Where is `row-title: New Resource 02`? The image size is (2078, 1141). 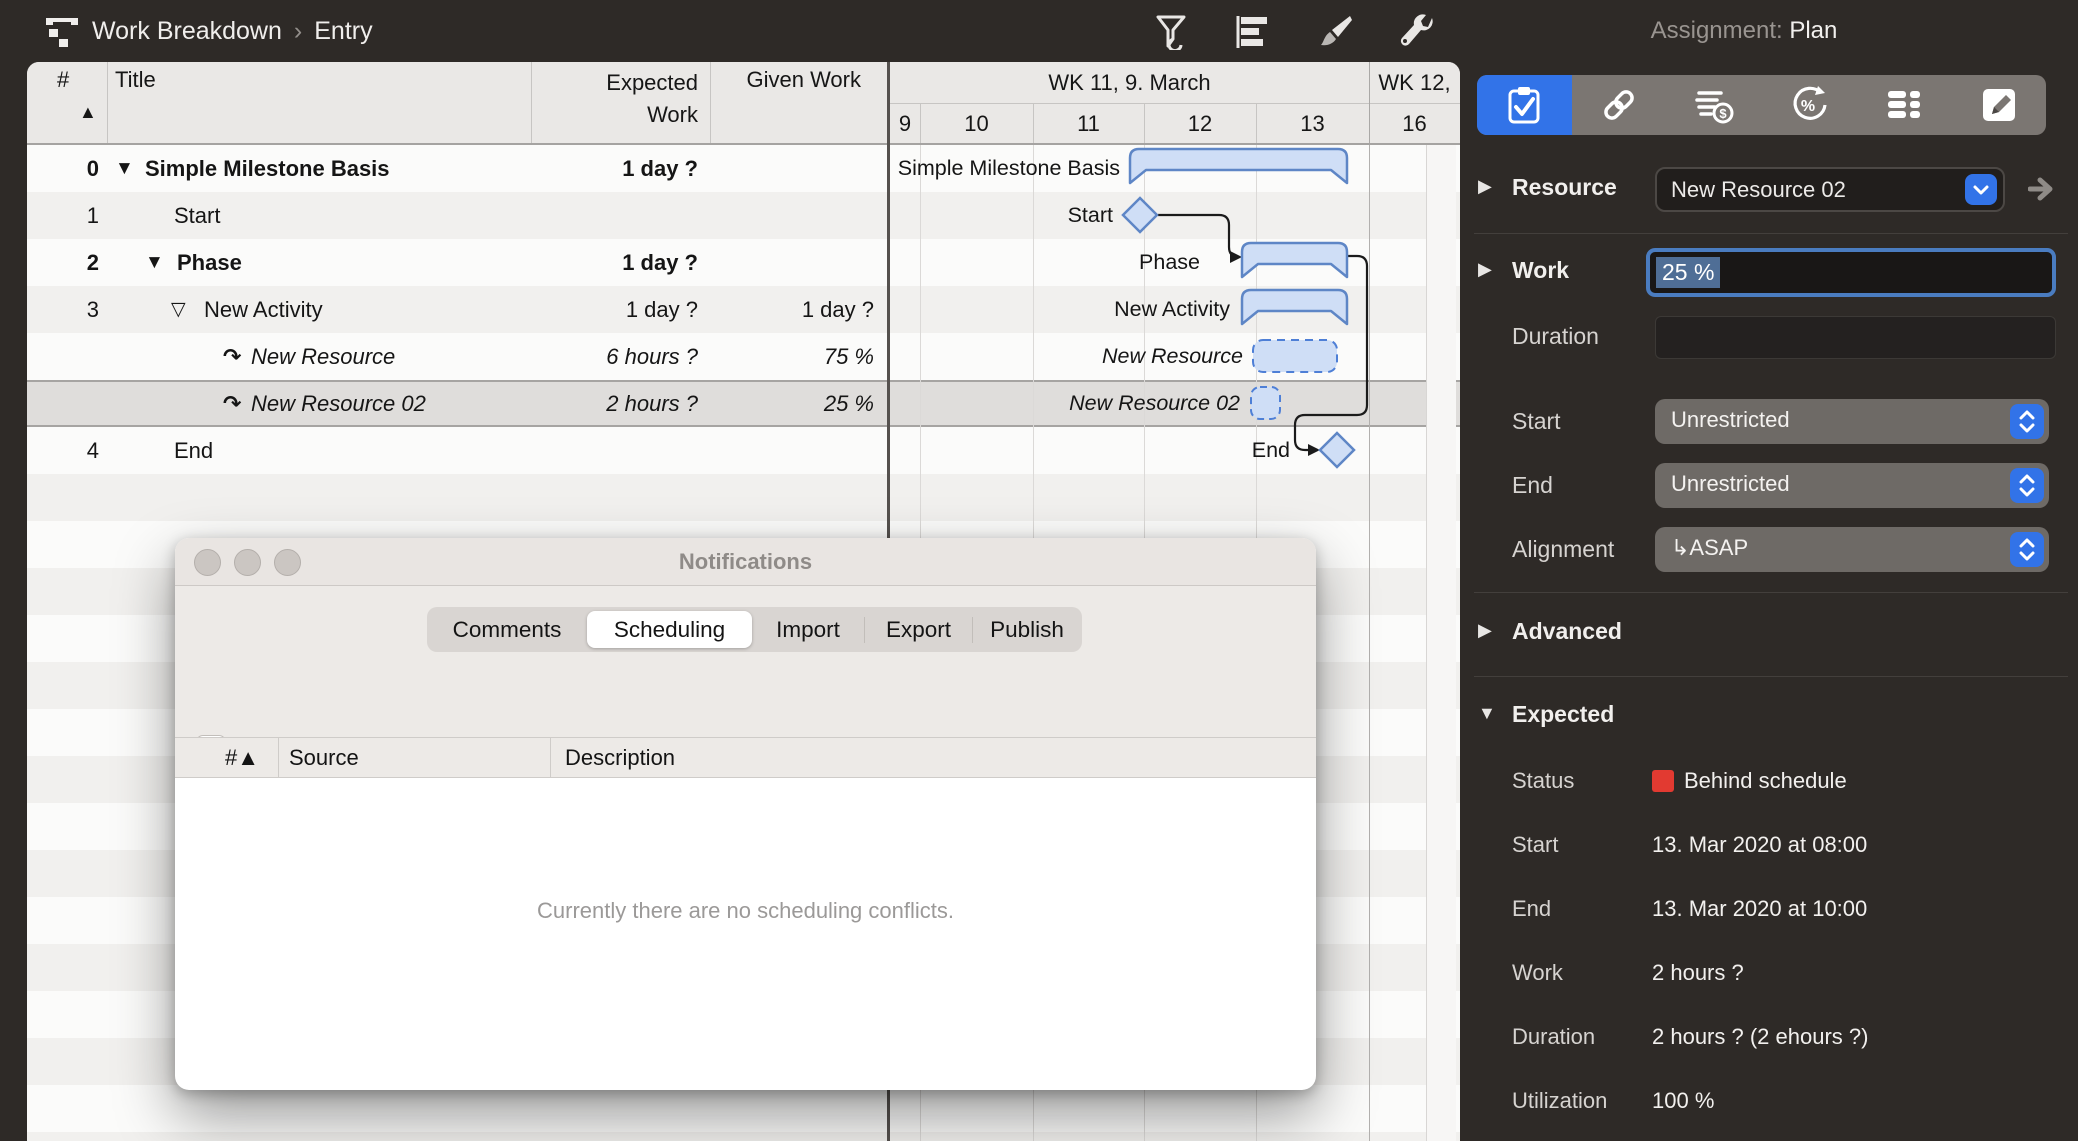
row-title: New Resource 02 is located at coordinates (338, 403).